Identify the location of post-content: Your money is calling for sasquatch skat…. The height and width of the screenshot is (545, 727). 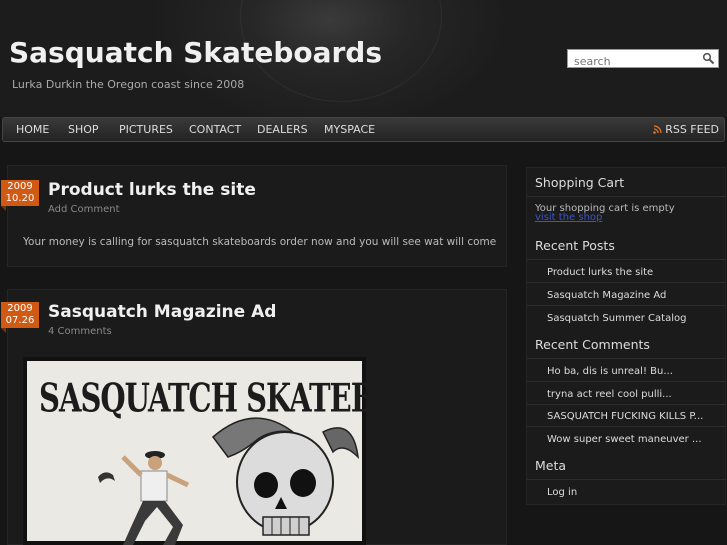
(260, 242).